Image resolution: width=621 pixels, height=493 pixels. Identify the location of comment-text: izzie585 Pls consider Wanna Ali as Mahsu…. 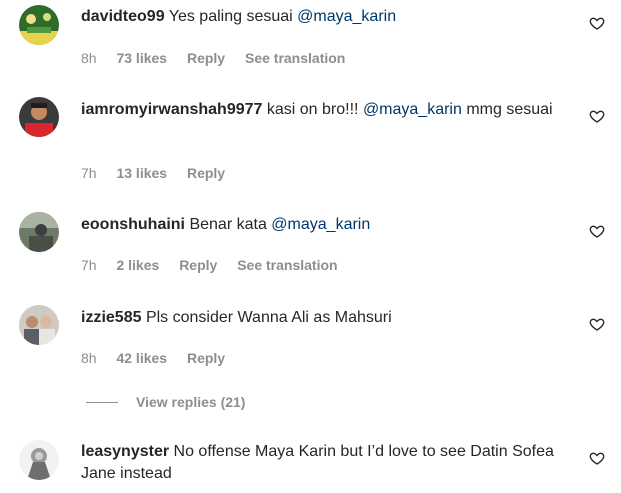
(321, 318).